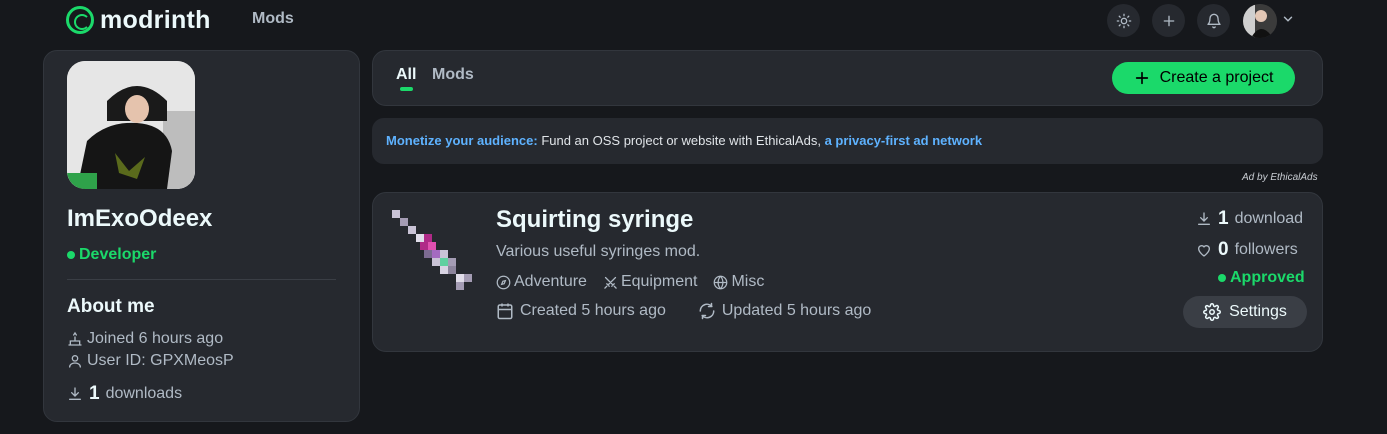 This screenshot has height=434, width=1387. Describe the element at coordinates (505, 311) in the screenshot. I see `calendar-icon` at that location.